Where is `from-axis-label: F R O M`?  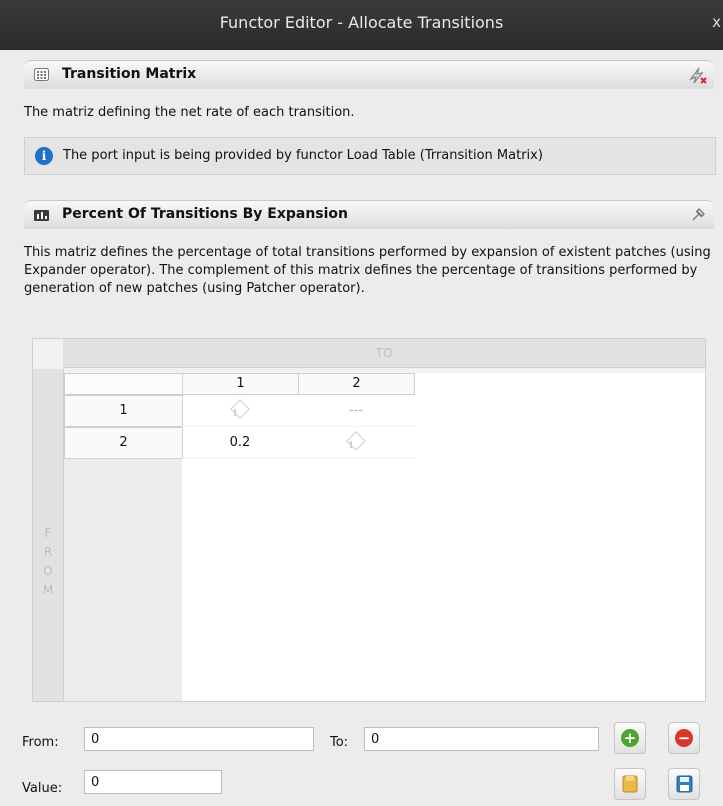 from-axis-label: F R O M is located at coordinates (48, 535).